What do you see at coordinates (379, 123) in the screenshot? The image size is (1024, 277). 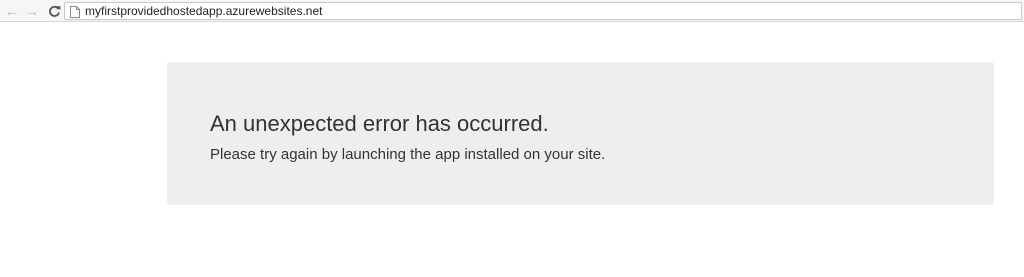 I see `error-title: An unexpected error has occurred.` at bounding box center [379, 123].